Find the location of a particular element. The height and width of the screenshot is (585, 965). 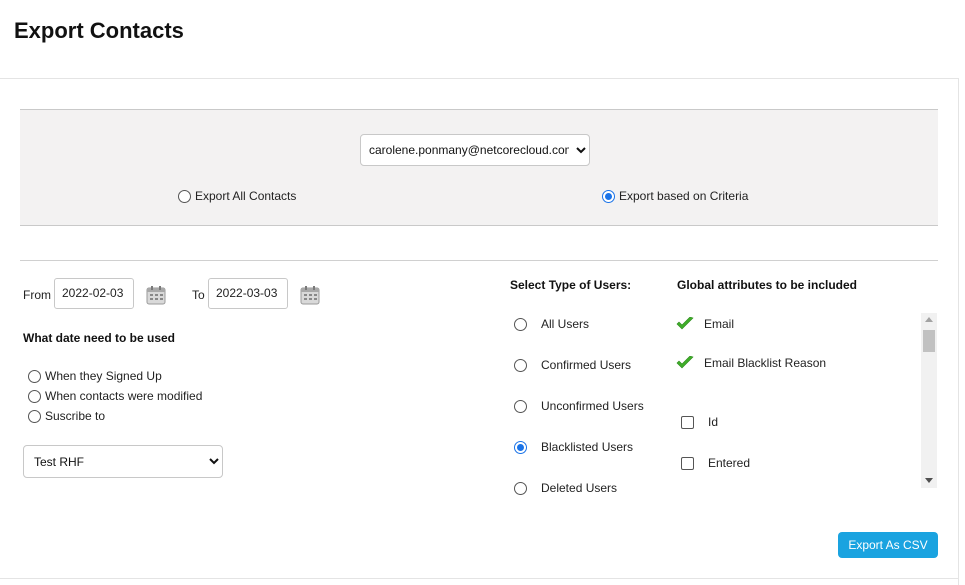

export-csv-button: Export As CSV is located at coordinates (888, 545).